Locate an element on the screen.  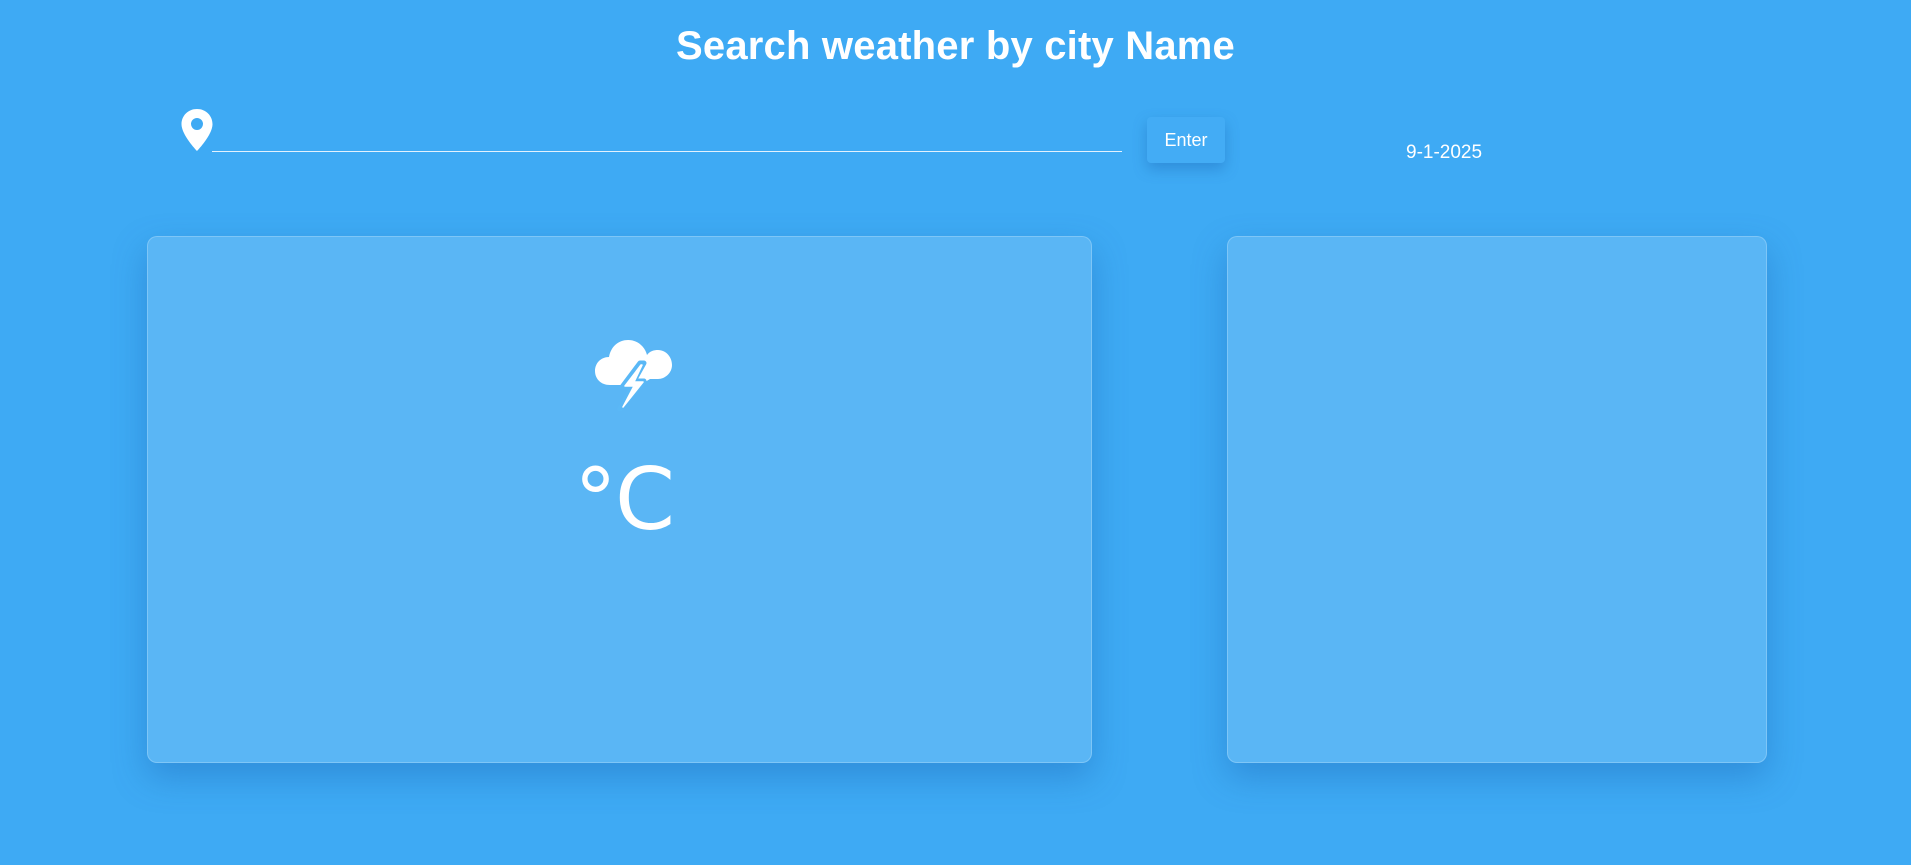
date-label: 9-1-2025 is located at coordinates (1444, 152).